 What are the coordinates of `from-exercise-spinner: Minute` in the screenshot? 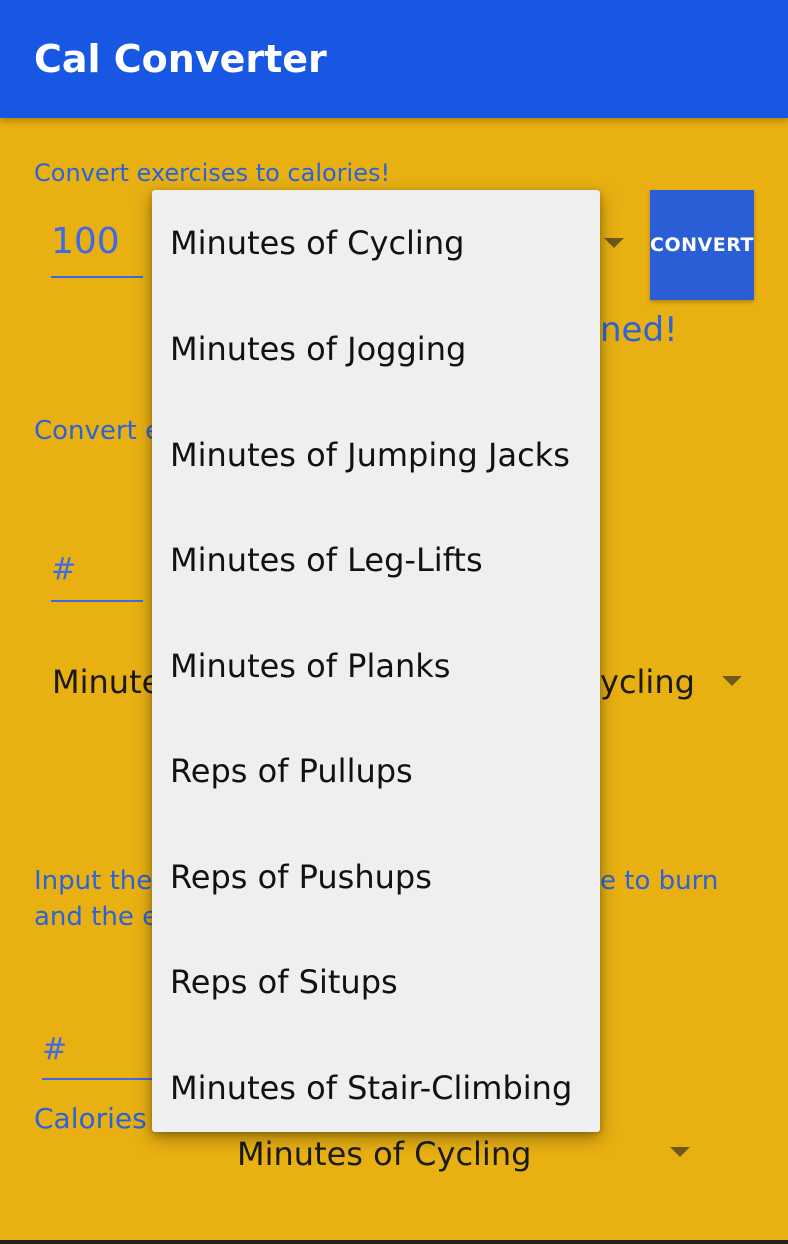 It's located at (106, 682).